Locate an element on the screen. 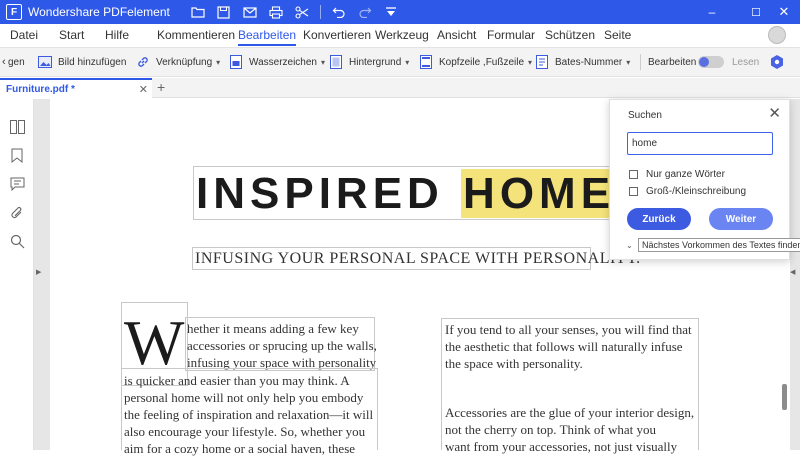 The image size is (800, 457). search-title: Suchen is located at coordinates (645, 115).